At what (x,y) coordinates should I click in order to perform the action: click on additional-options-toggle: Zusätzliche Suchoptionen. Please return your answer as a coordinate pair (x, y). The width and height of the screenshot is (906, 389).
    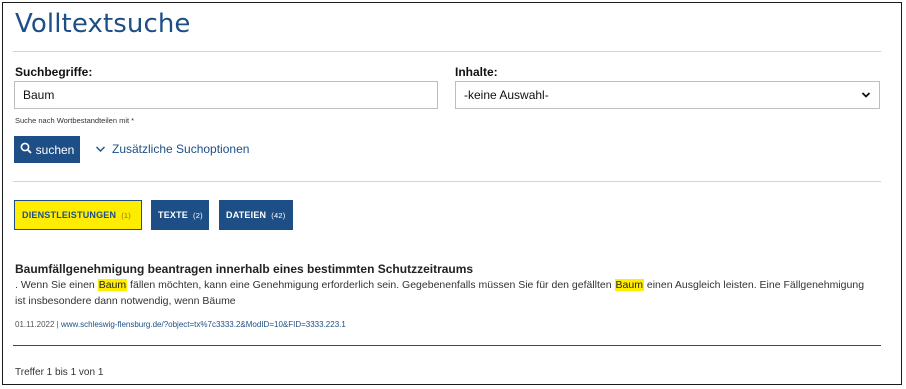
    Looking at the image, I should click on (172, 149).